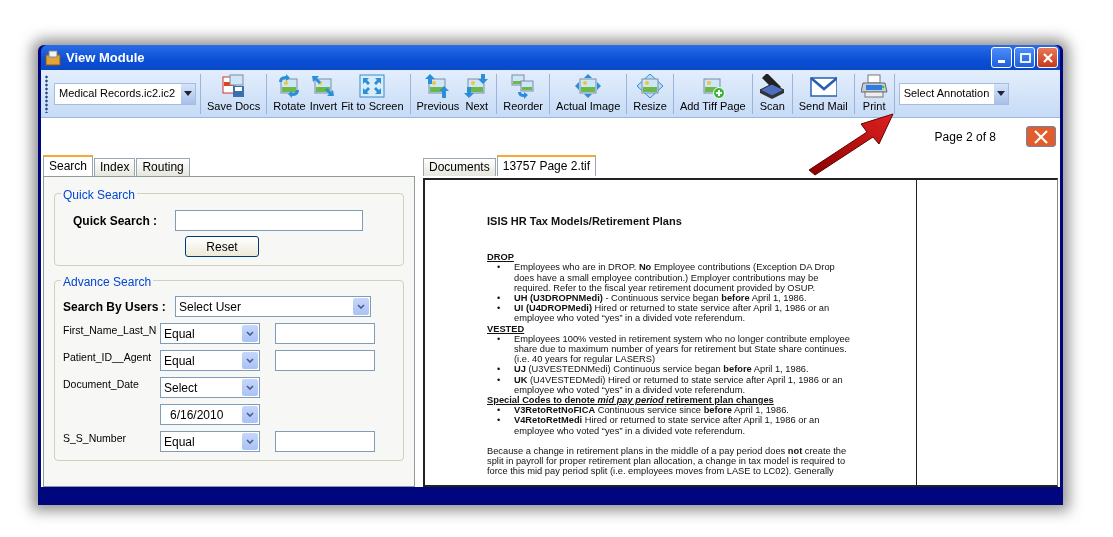  Describe the element at coordinates (661, 298) in the screenshot. I see `bullet-item: UH (U3DROPNMedi) - Continuous service began before April 1, 1986.` at that location.